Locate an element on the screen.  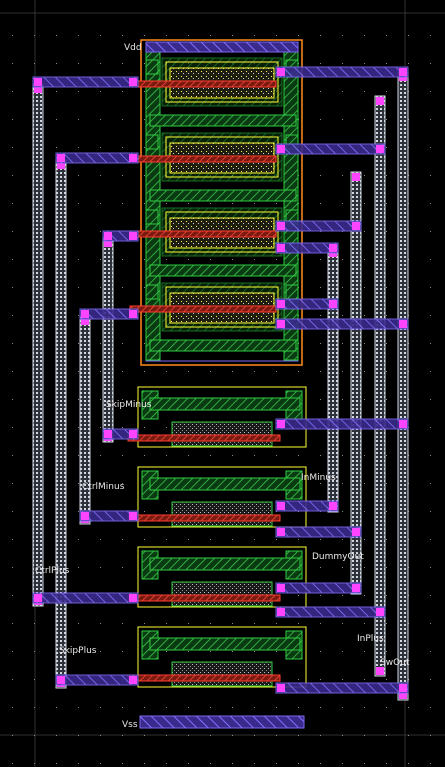
right-rail-top is located at coordinates (291, 204).